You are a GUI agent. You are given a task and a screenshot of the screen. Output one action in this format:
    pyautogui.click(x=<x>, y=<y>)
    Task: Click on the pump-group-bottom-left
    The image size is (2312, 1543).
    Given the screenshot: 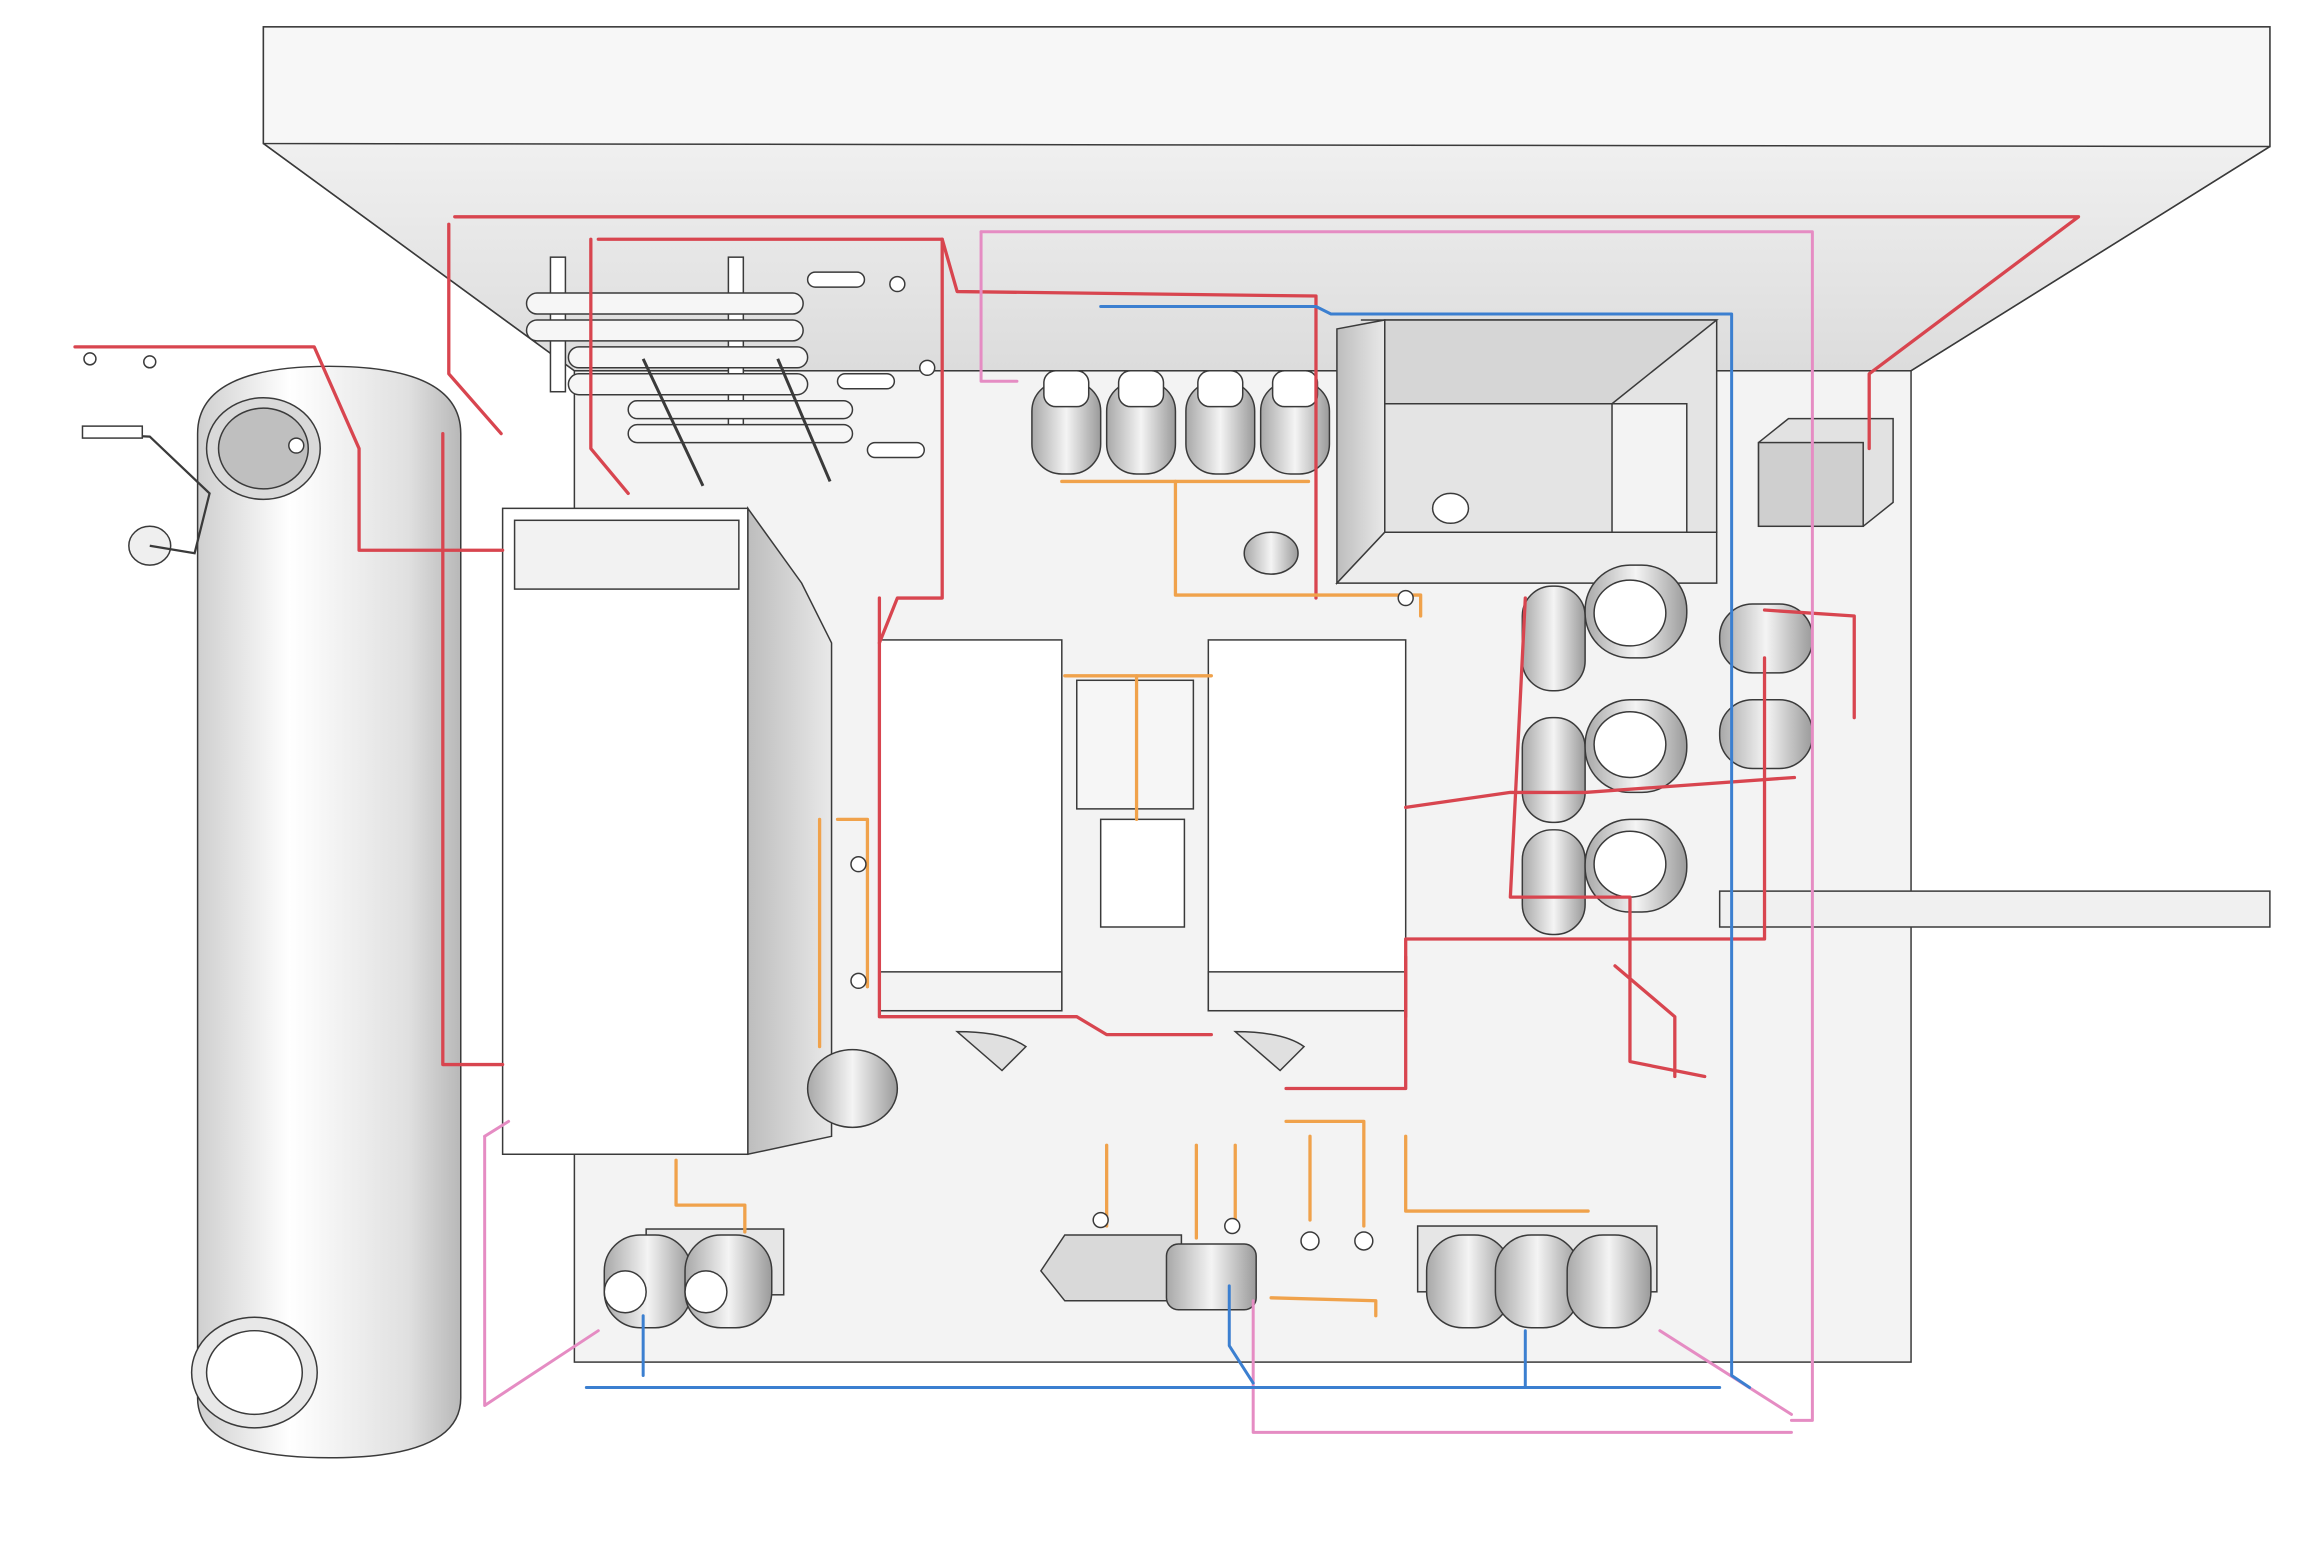 What is the action you would take?
    pyautogui.click(x=694, y=1278)
    